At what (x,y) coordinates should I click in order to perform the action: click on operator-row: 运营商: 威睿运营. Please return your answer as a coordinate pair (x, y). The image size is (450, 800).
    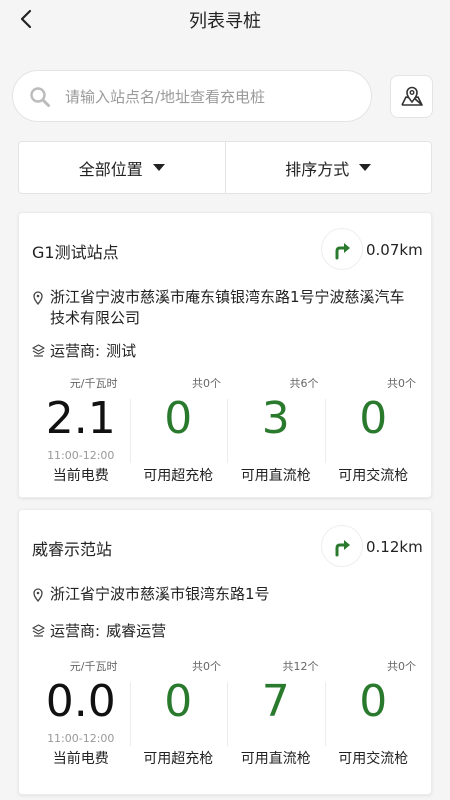
    Looking at the image, I should click on (108, 630).